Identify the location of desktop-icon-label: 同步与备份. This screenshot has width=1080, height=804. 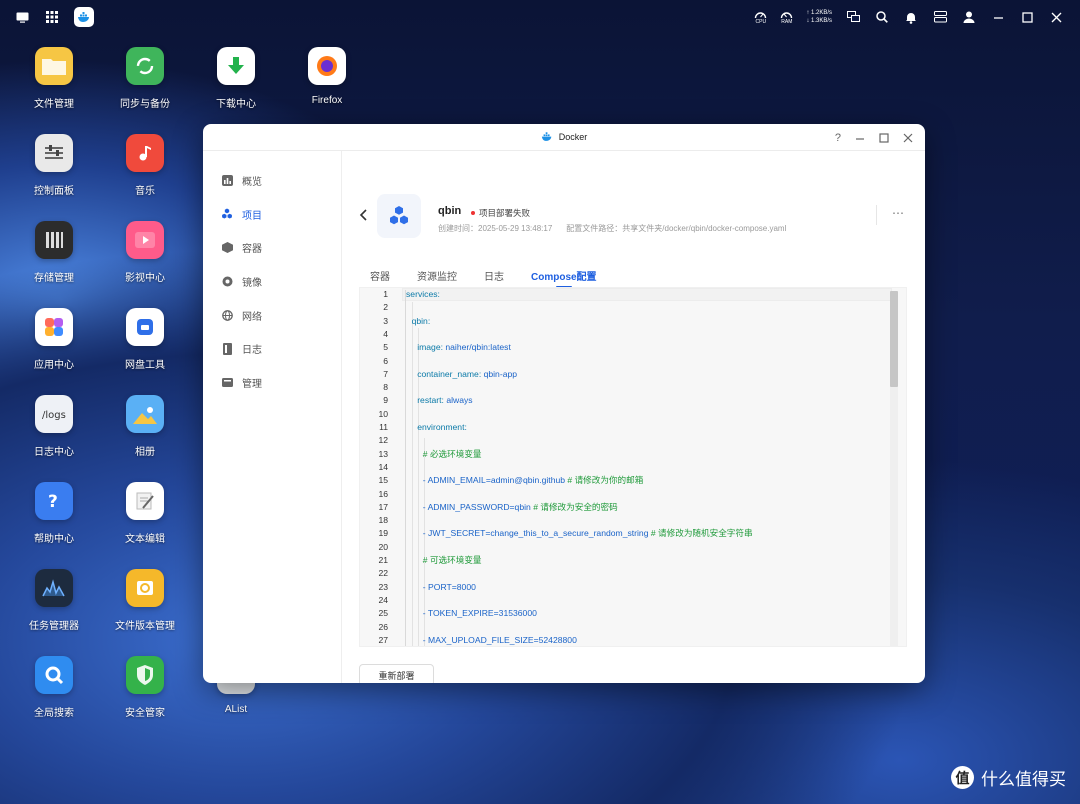
(145, 104).